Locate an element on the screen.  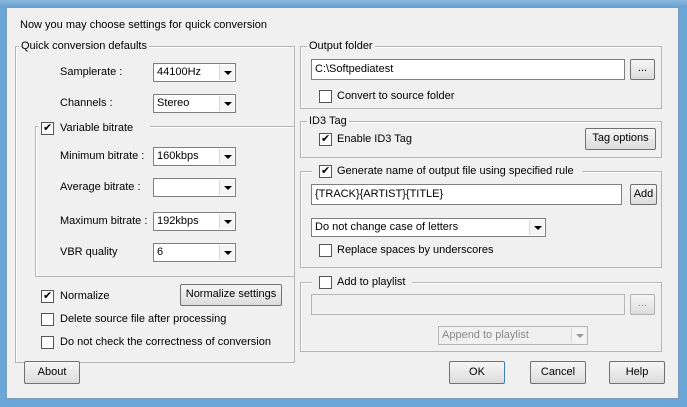
replace-spaces-checkbox is located at coordinates (325, 250).